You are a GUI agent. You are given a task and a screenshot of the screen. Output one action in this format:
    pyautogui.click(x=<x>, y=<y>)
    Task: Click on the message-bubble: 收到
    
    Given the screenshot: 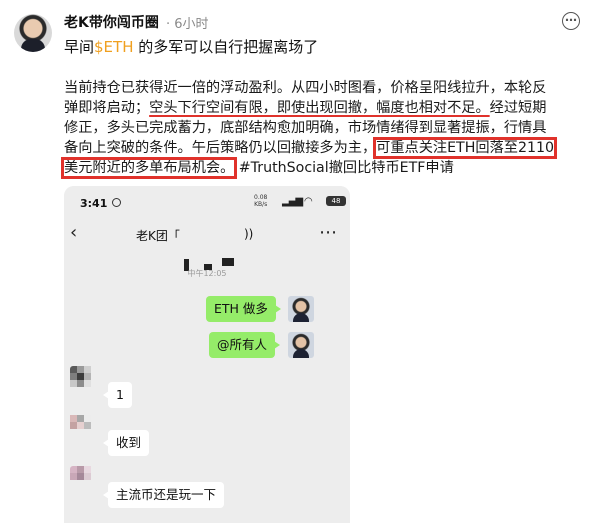 What is the action you would take?
    pyautogui.click(x=126, y=443)
    